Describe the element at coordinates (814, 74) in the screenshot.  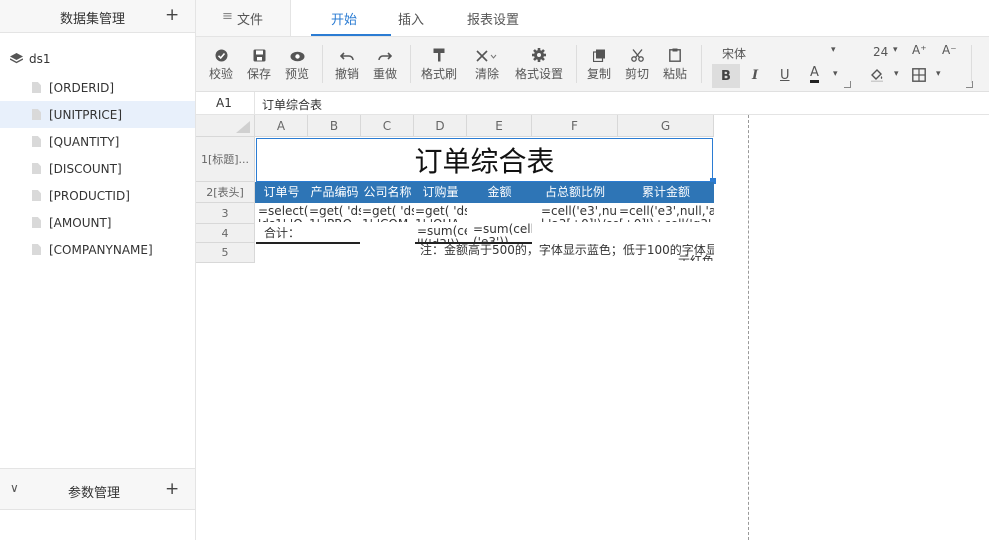
I see `font-color-button: A` at that location.